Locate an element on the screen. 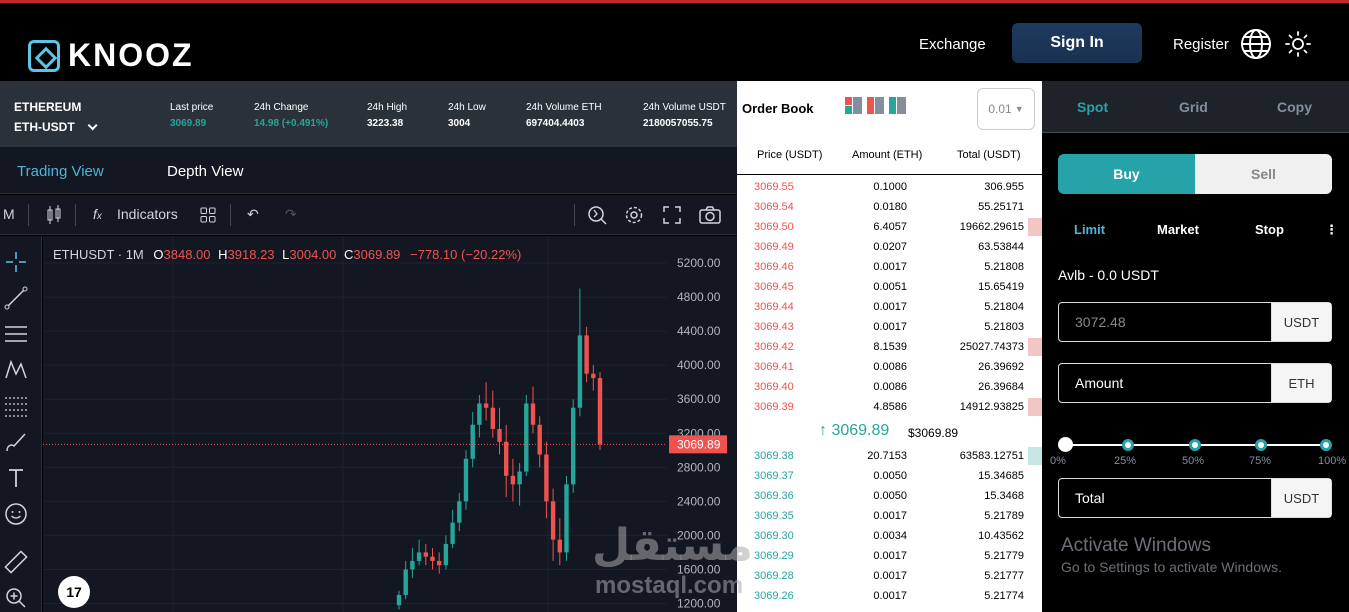  tab-spot: Spot is located at coordinates (1092, 107).